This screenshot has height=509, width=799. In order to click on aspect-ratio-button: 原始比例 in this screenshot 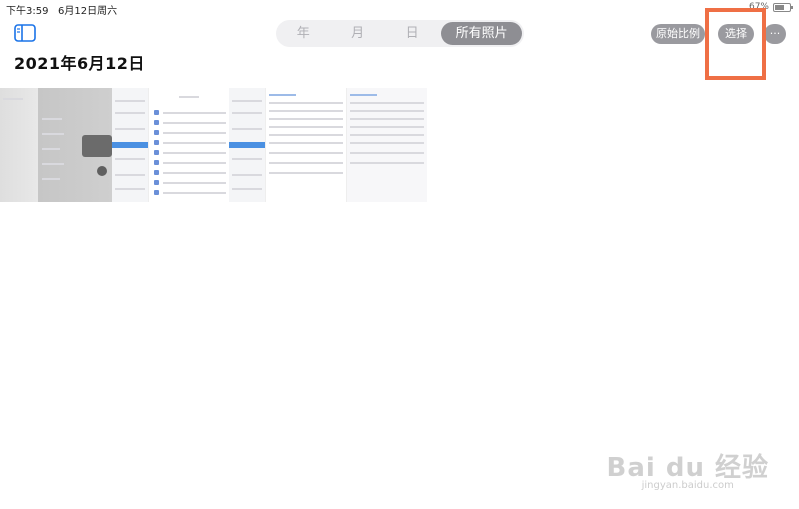, I will do `click(678, 34)`.